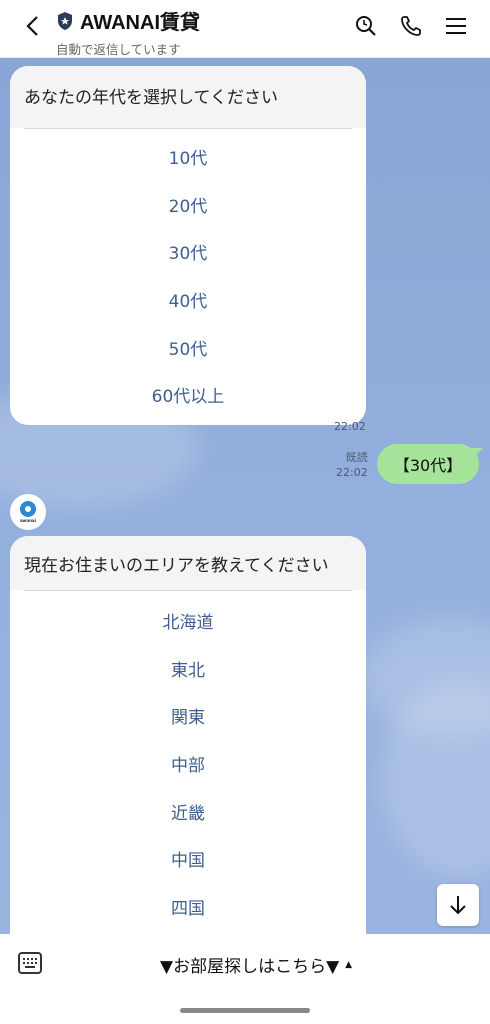 The width and height of the screenshot is (490, 1024). I want to click on option-button: 東北, so click(188, 669).